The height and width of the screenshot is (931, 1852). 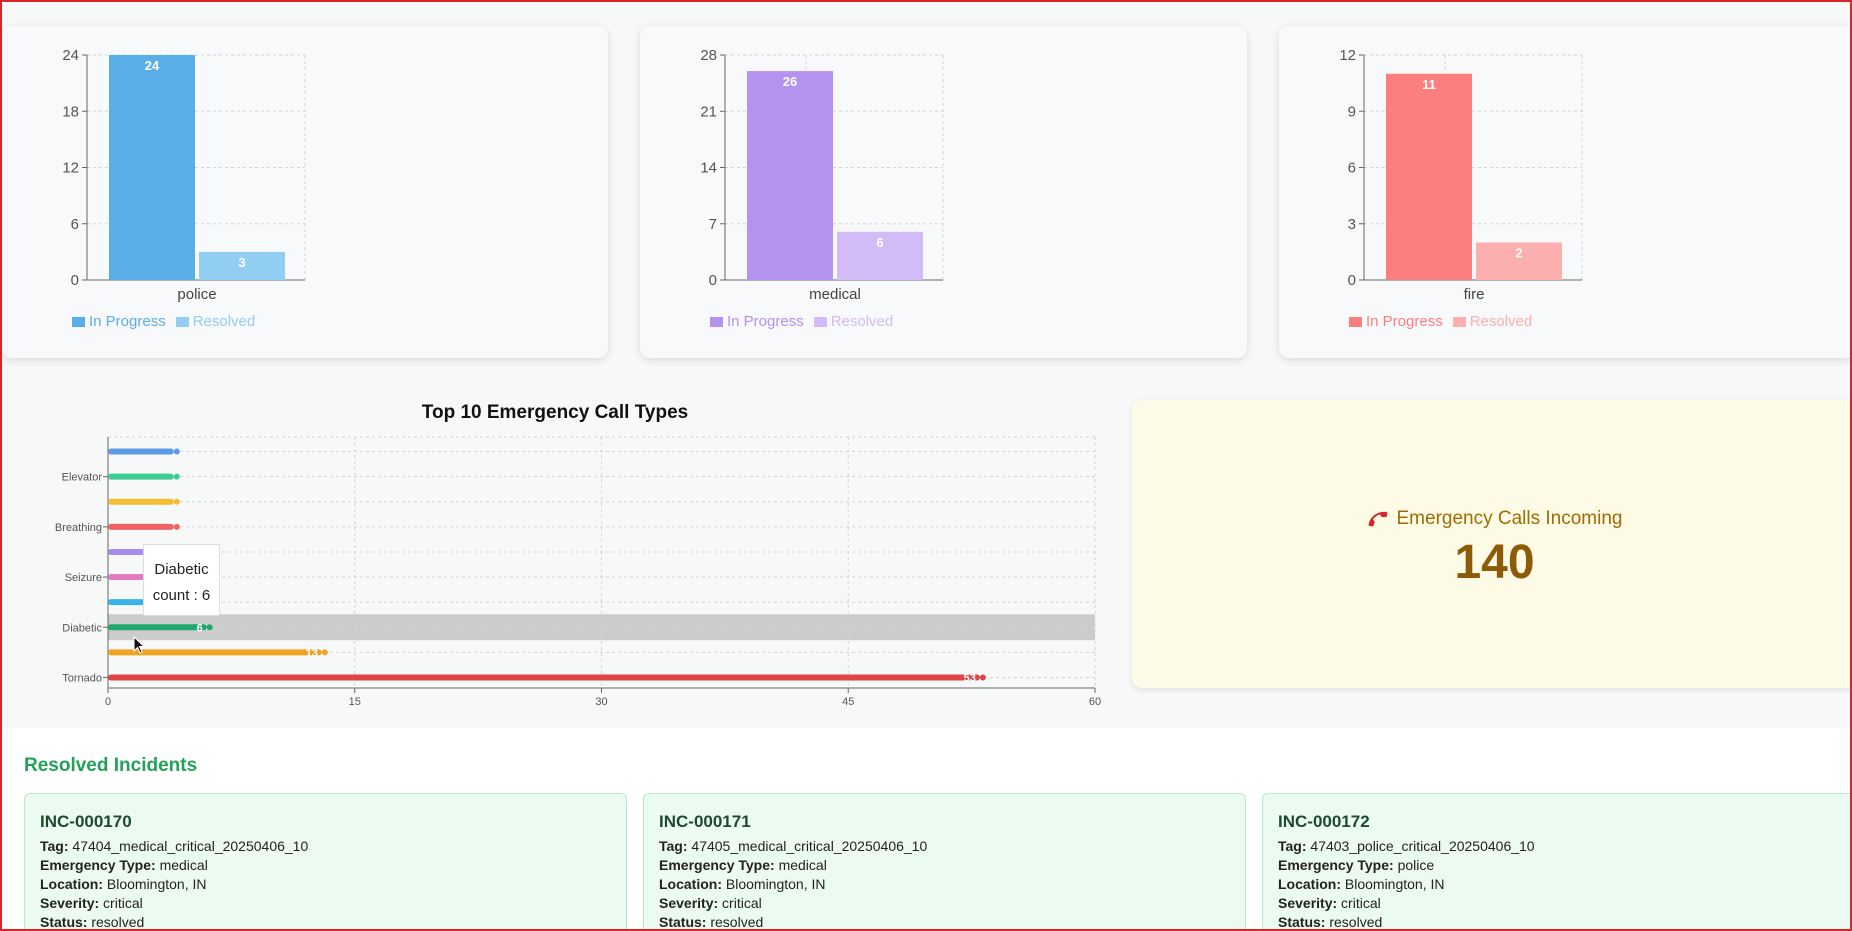 What do you see at coordinates (1494, 562) in the screenshot?
I see `calls-count: 140` at bounding box center [1494, 562].